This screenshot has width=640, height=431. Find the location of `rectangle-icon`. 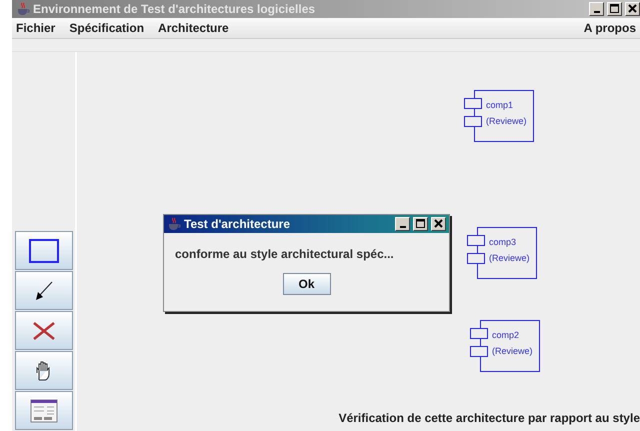

rectangle-icon is located at coordinates (44, 251).